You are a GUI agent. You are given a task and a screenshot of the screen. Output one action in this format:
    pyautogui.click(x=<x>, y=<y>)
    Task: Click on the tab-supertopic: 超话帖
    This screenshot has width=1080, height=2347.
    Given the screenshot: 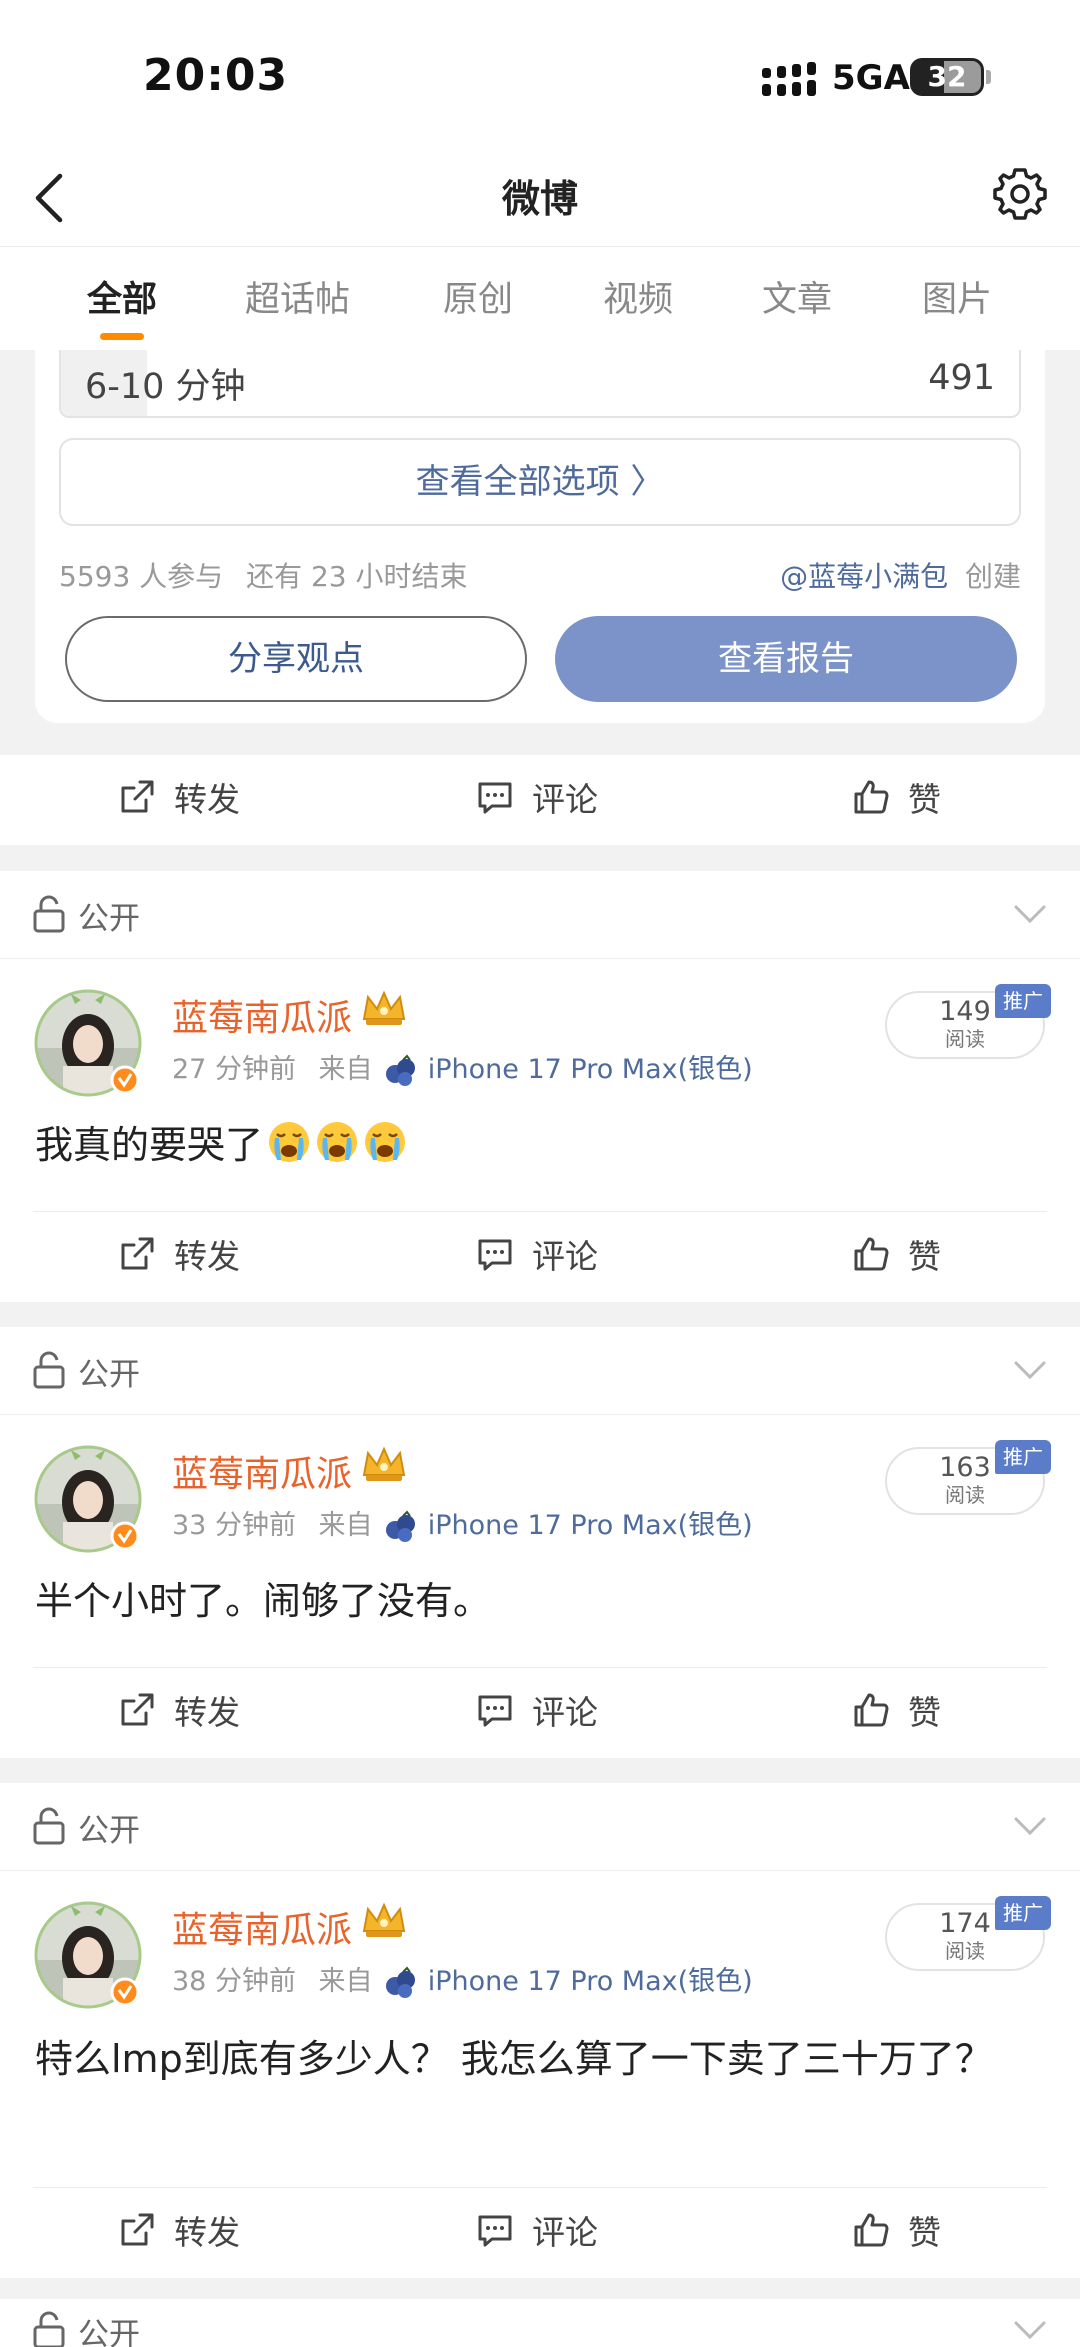 What is the action you would take?
    pyautogui.click(x=297, y=296)
    